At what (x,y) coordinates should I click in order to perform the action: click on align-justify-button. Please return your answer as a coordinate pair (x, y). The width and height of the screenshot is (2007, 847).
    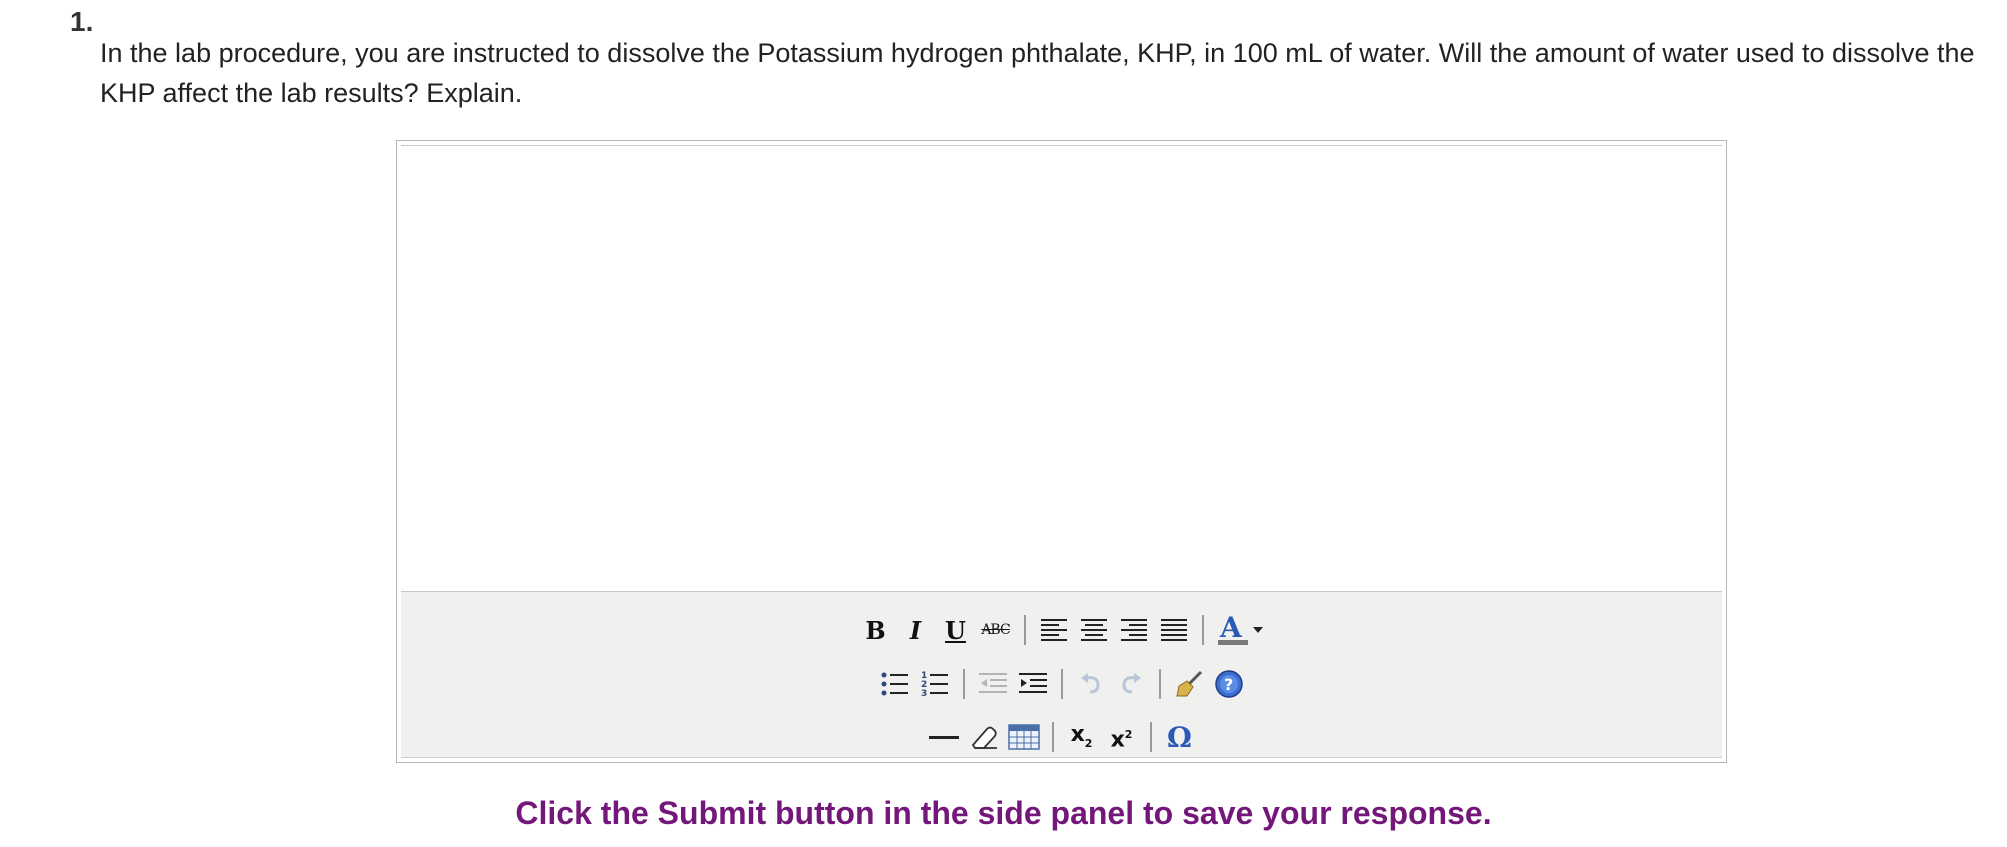
    Looking at the image, I should click on (1174, 630).